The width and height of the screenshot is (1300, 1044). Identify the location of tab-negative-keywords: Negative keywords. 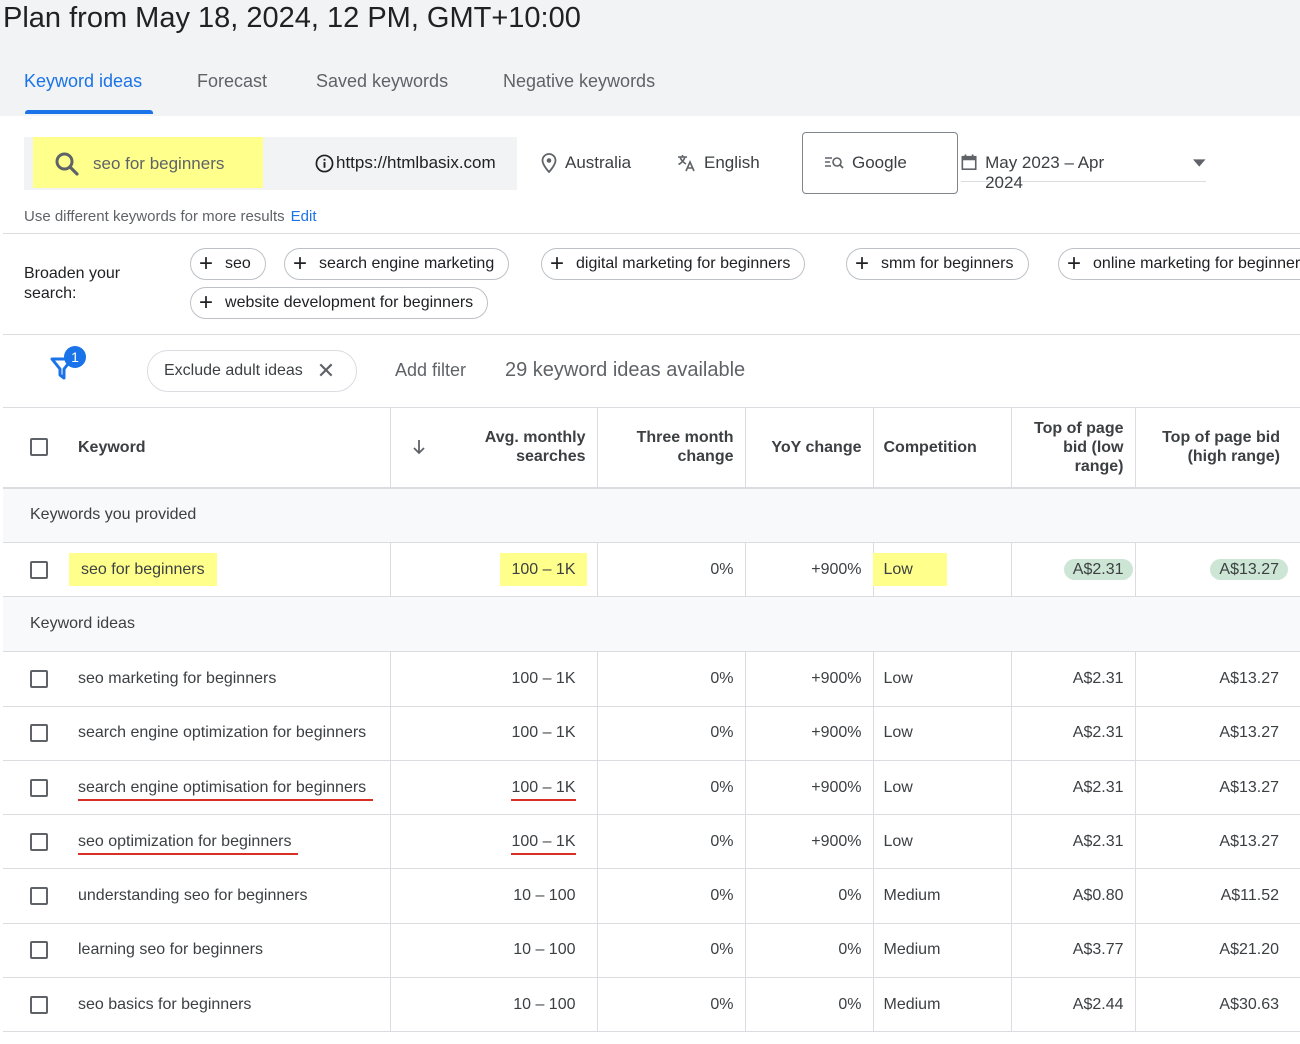
(579, 81).